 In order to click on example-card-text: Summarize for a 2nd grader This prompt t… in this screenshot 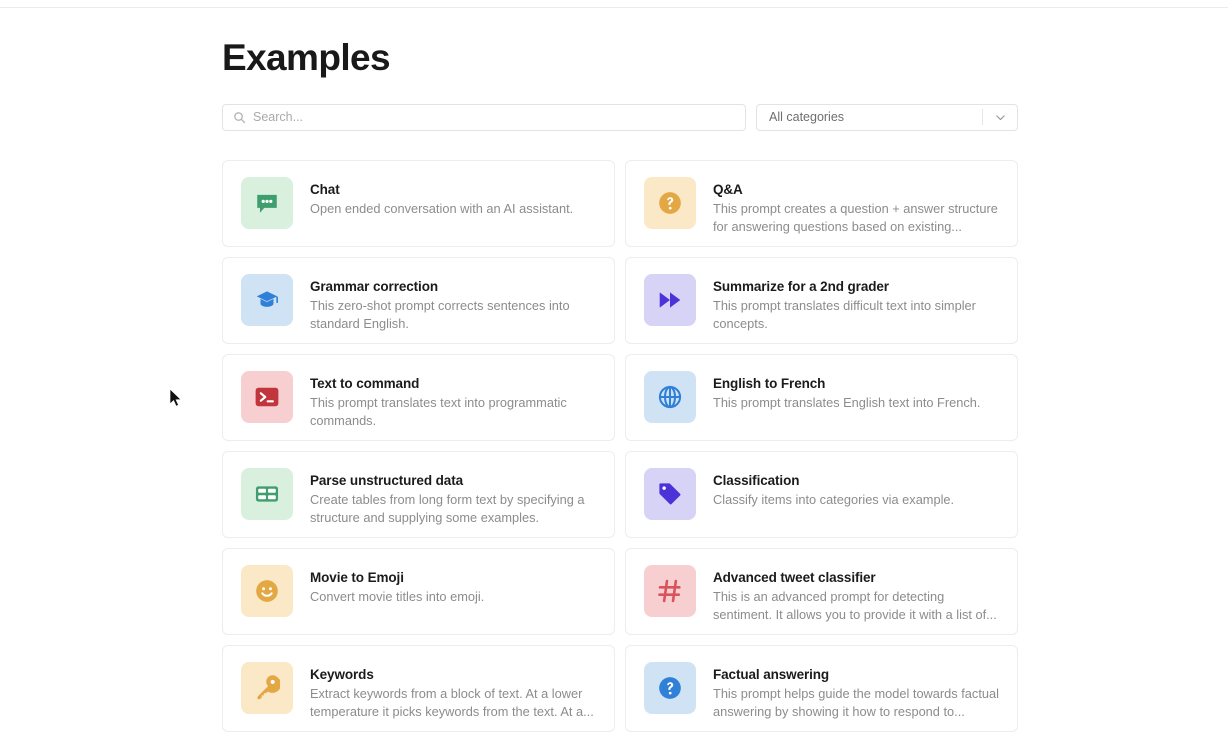, I will do `click(856, 304)`.